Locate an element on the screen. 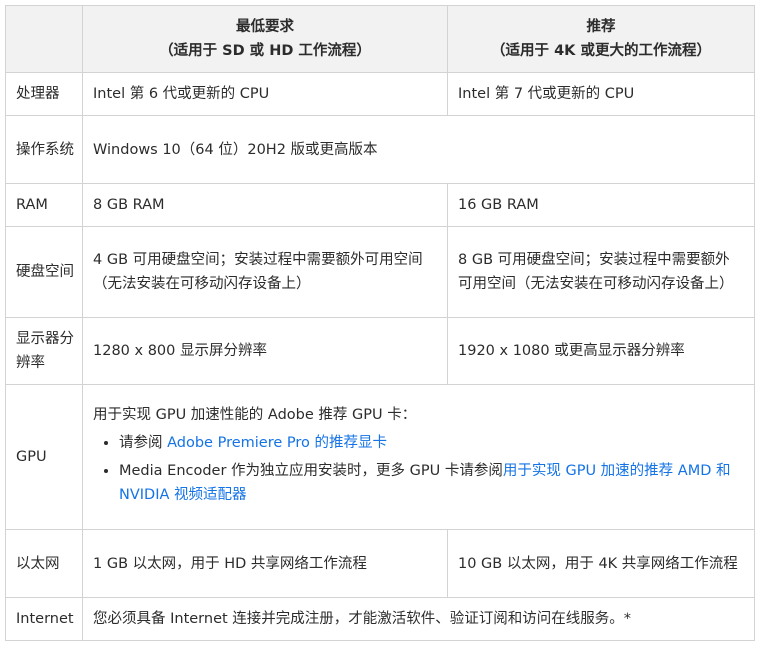  row-label: 以太网 is located at coordinates (44, 563).